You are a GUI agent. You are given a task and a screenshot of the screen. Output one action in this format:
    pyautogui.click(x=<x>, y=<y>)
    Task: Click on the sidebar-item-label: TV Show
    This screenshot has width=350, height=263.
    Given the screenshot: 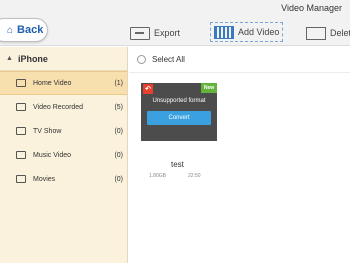 What is the action you would take?
    pyautogui.click(x=47, y=131)
    